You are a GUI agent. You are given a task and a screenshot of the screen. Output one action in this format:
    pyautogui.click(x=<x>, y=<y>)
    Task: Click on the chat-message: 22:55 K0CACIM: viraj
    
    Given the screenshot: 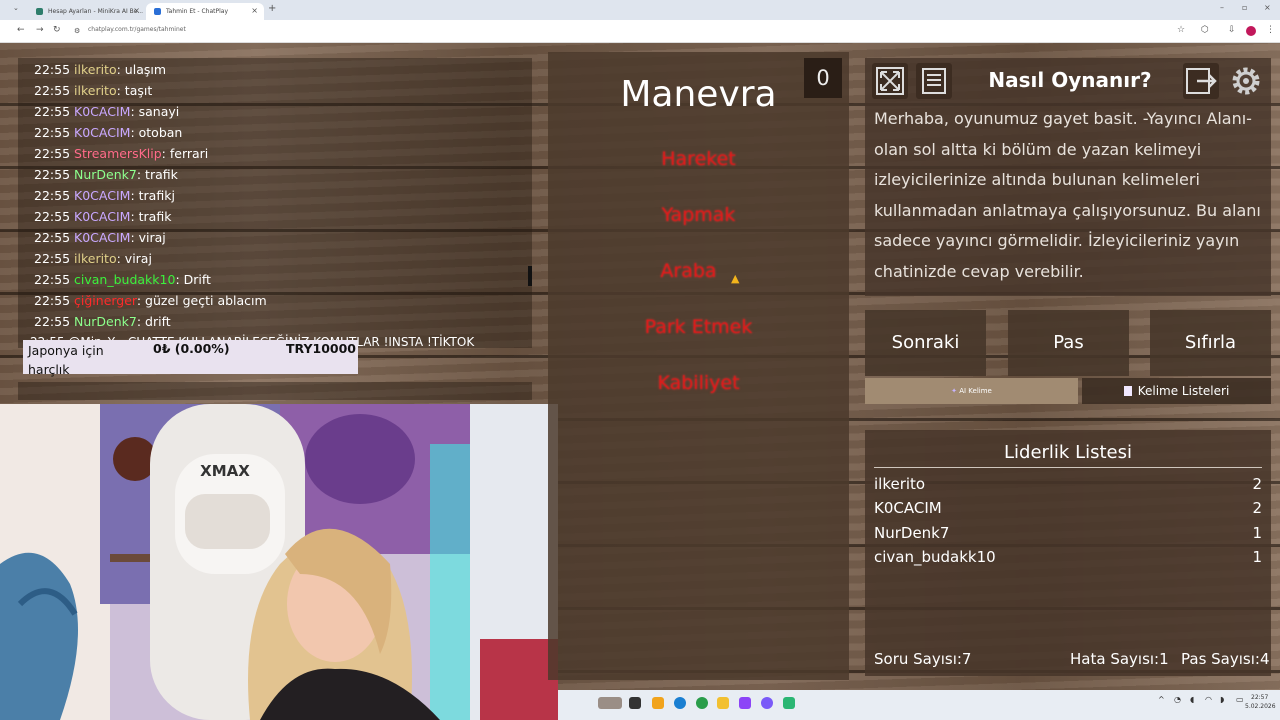 What is the action you would take?
    pyautogui.click(x=100, y=237)
    